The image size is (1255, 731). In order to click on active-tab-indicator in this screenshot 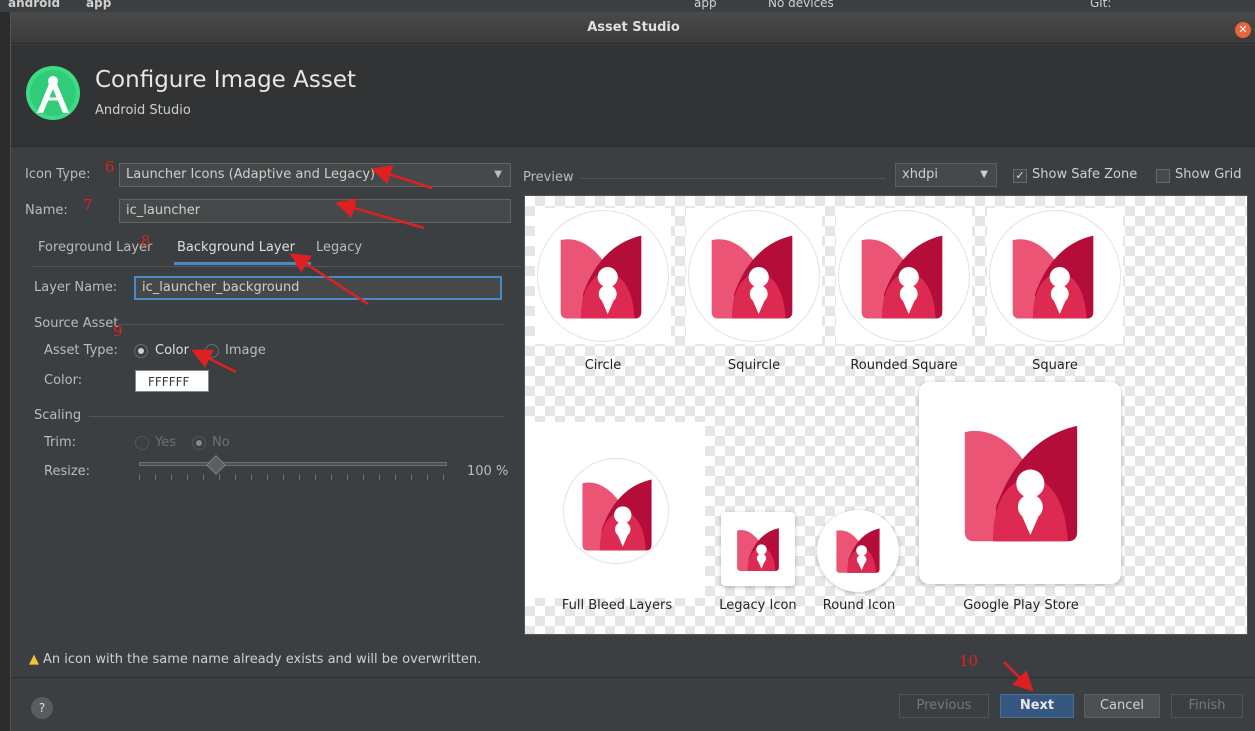, I will do `click(242, 263)`.